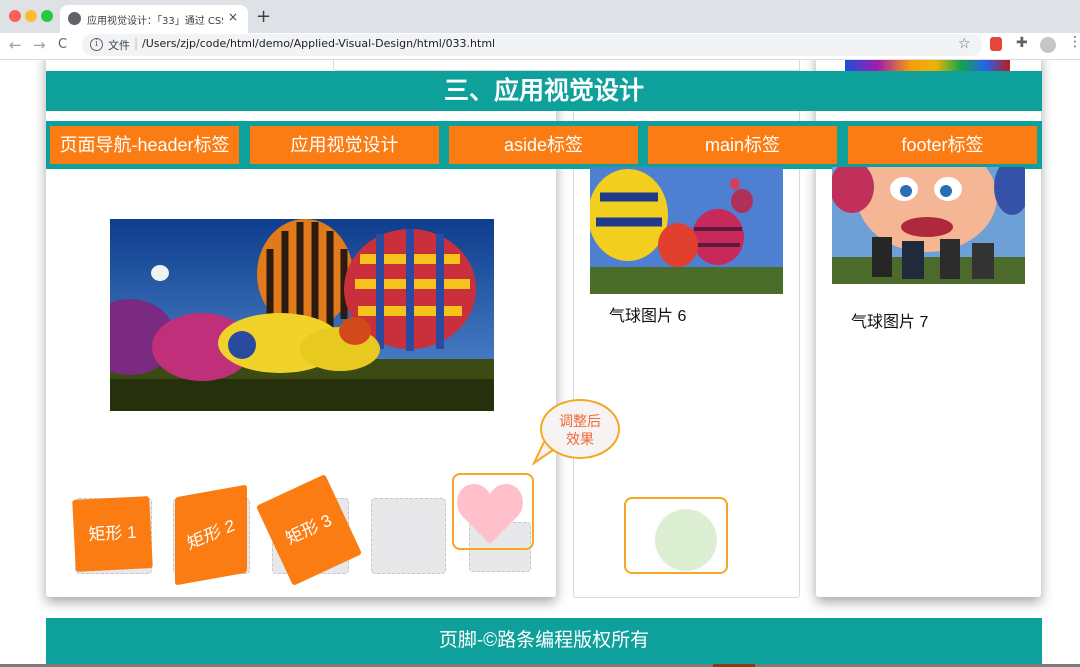  Describe the element at coordinates (942, 145) in the screenshot. I see `nav-item-footer: footer标签` at that location.